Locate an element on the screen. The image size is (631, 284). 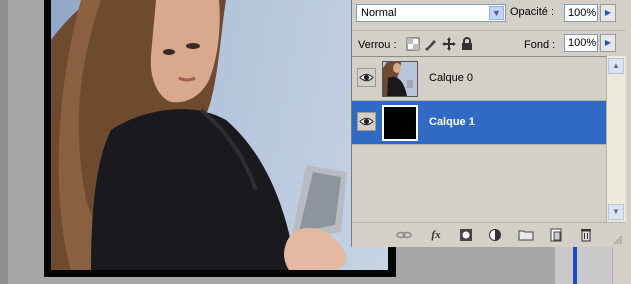
layer-name: Calque 0 is located at coordinates (451, 78).